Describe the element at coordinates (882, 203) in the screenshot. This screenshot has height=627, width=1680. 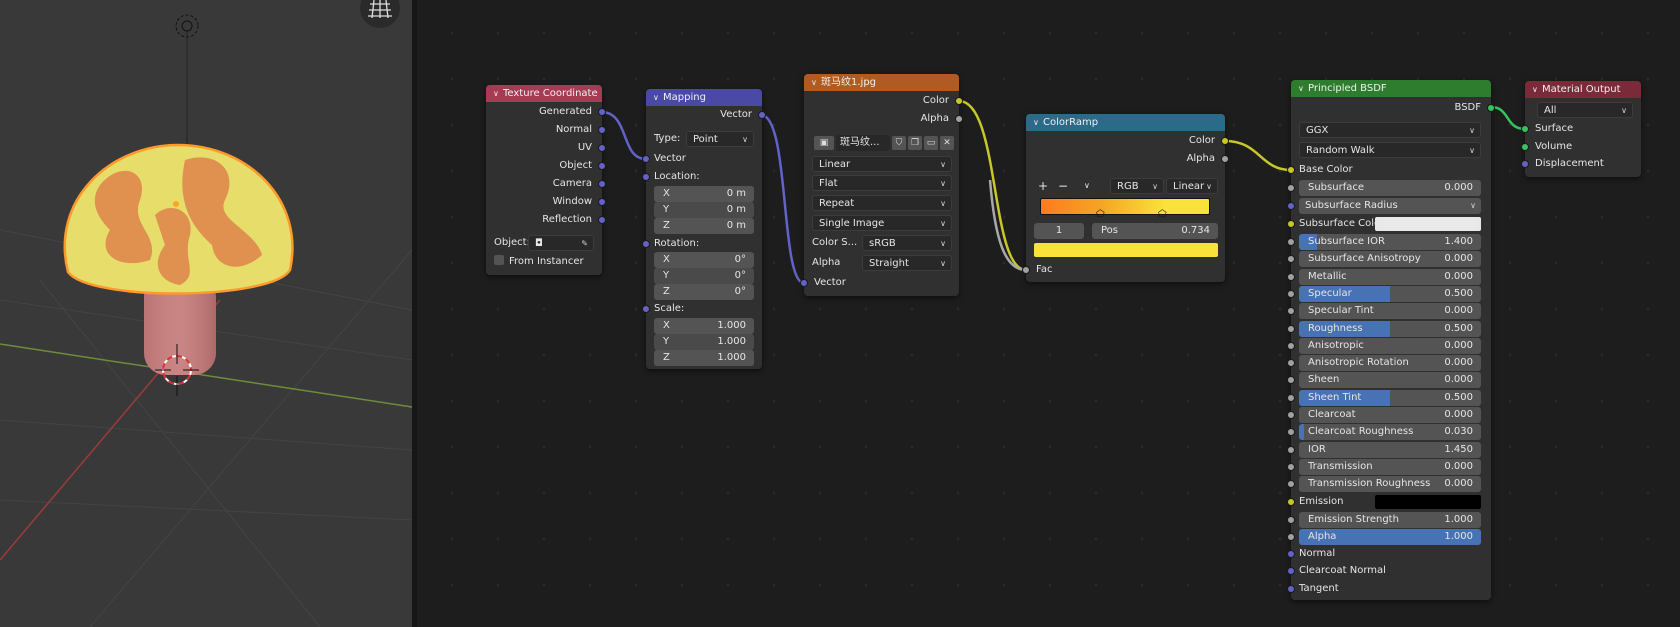
I see `extension-dropdown: Repeat ∨` at that location.